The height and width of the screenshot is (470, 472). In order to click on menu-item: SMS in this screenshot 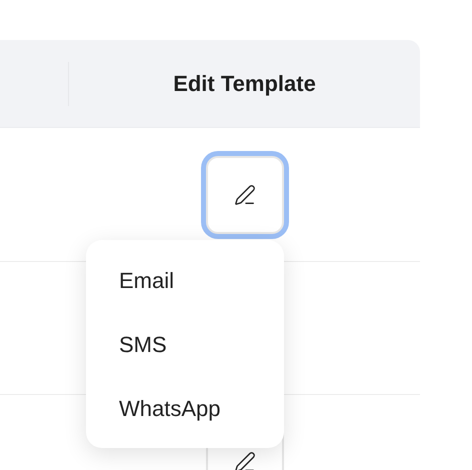, I will do `click(185, 344)`.